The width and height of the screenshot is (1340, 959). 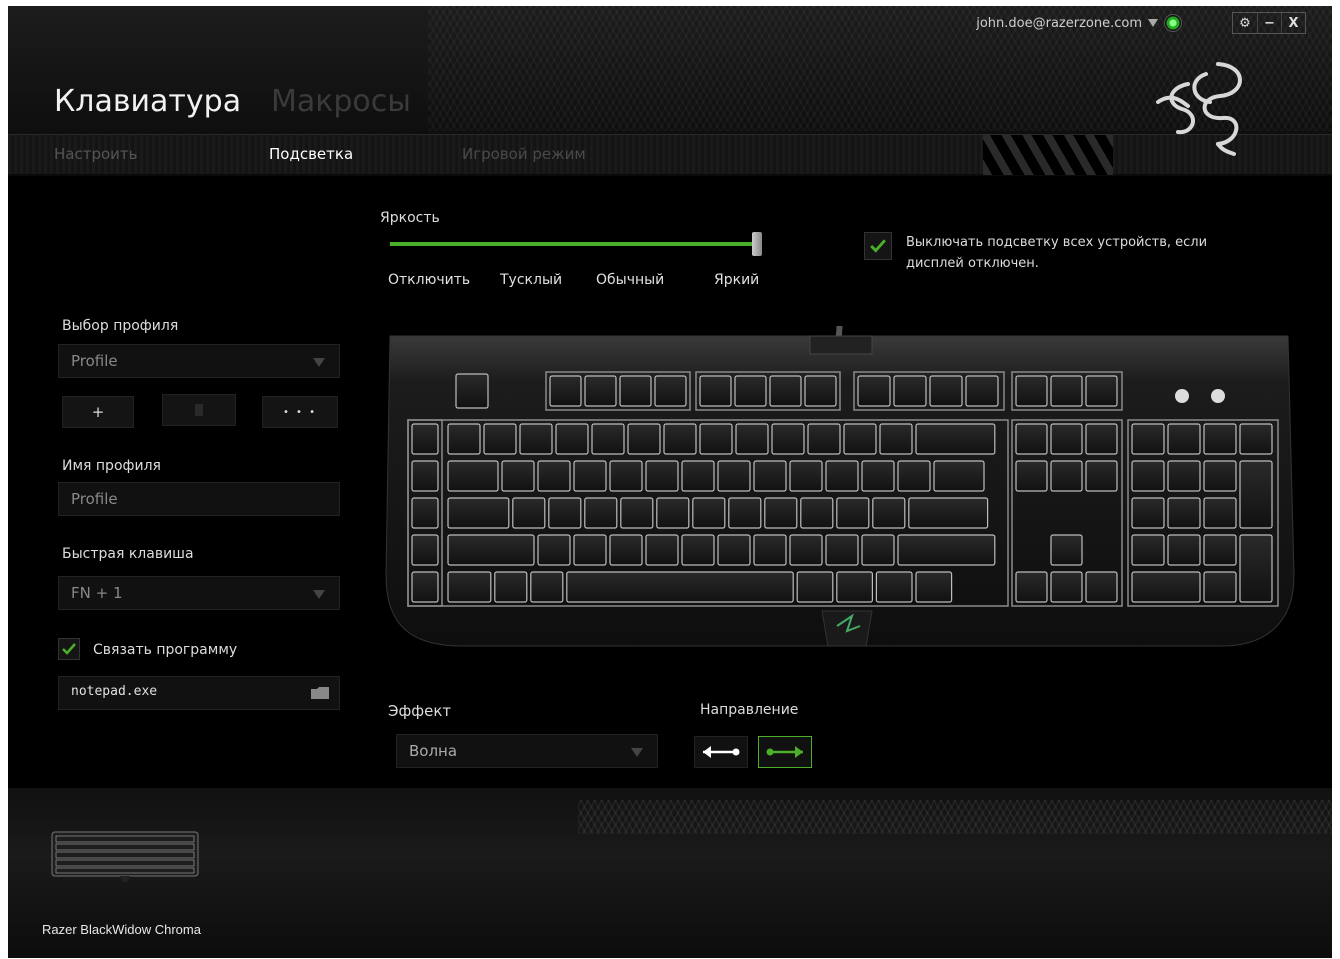 What do you see at coordinates (98, 412) in the screenshot?
I see `add-profile-button: +` at bounding box center [98, 412].